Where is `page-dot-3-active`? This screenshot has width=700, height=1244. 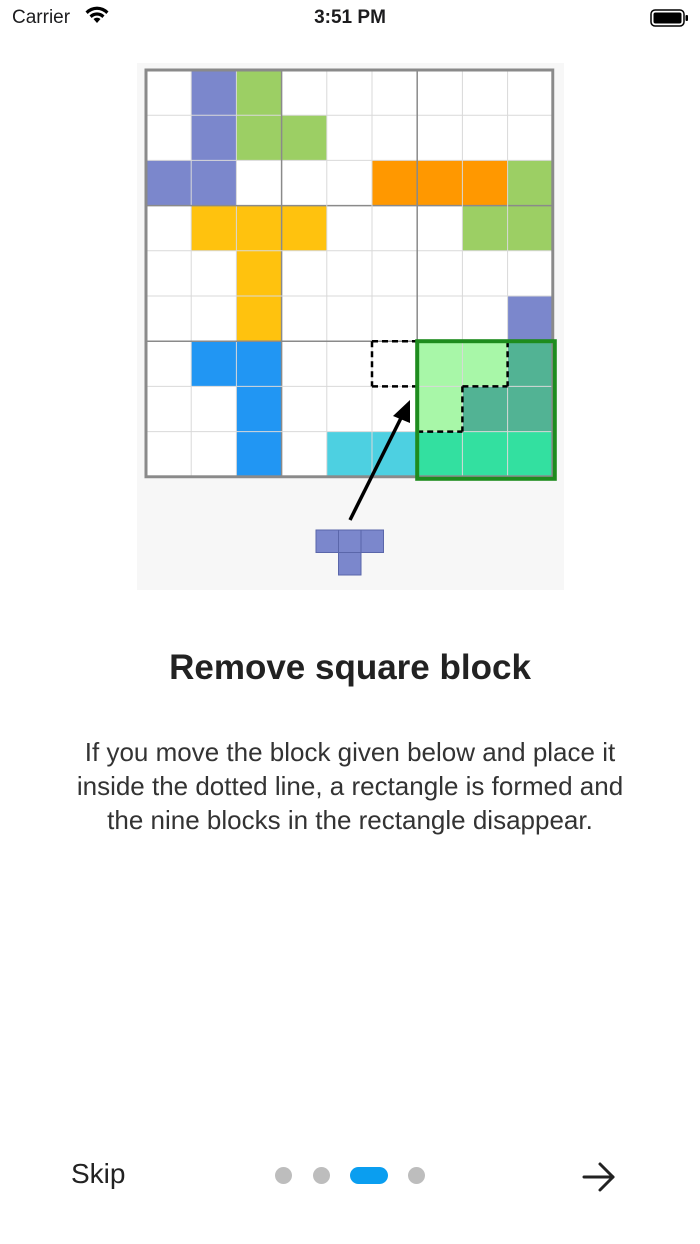 page-dot-3-active is located at coordinates (369, 1175).